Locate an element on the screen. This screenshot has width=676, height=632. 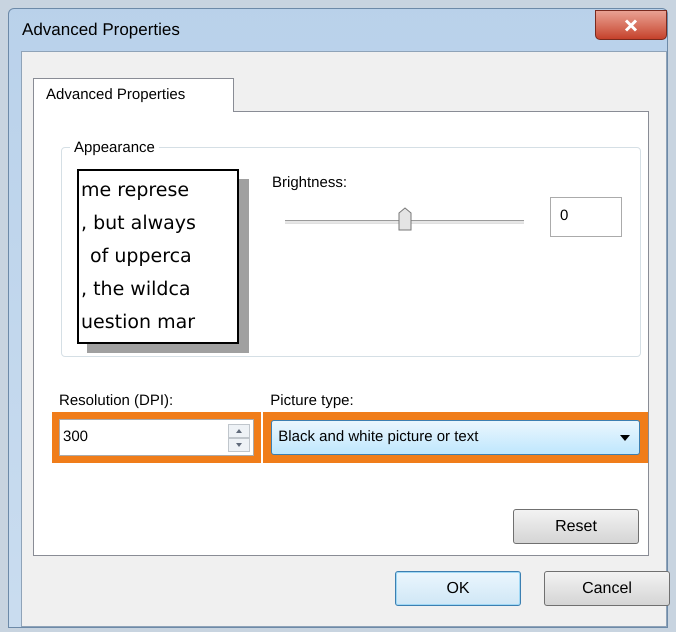
preview-text-line: , the wildca is located at coordinates (136, 289).